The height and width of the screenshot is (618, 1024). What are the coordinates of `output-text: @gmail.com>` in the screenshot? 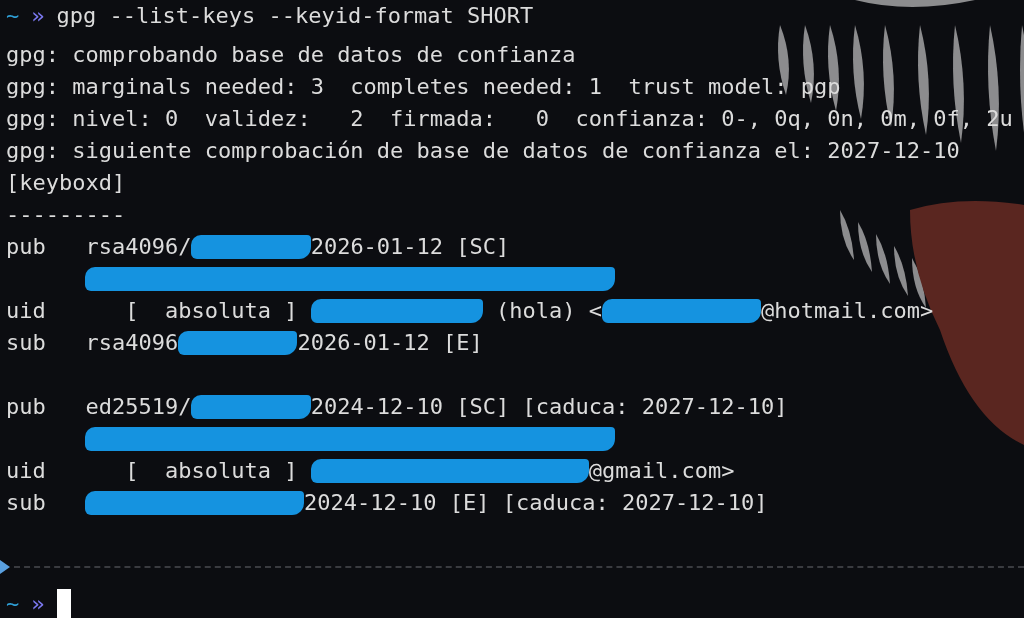 It's located at (661, 471).